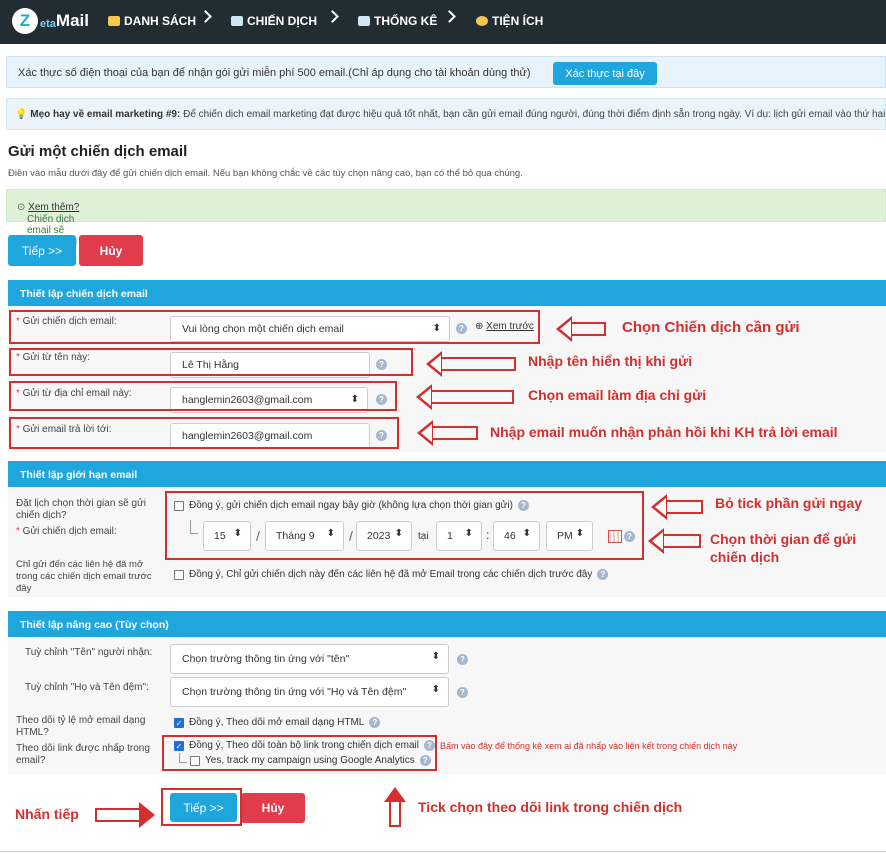 This screenshot has height=854, width=886. Describe the element at coordinates (160, 21) in the screenshot. I see `nav-label: DANH SÁCH` at that location.